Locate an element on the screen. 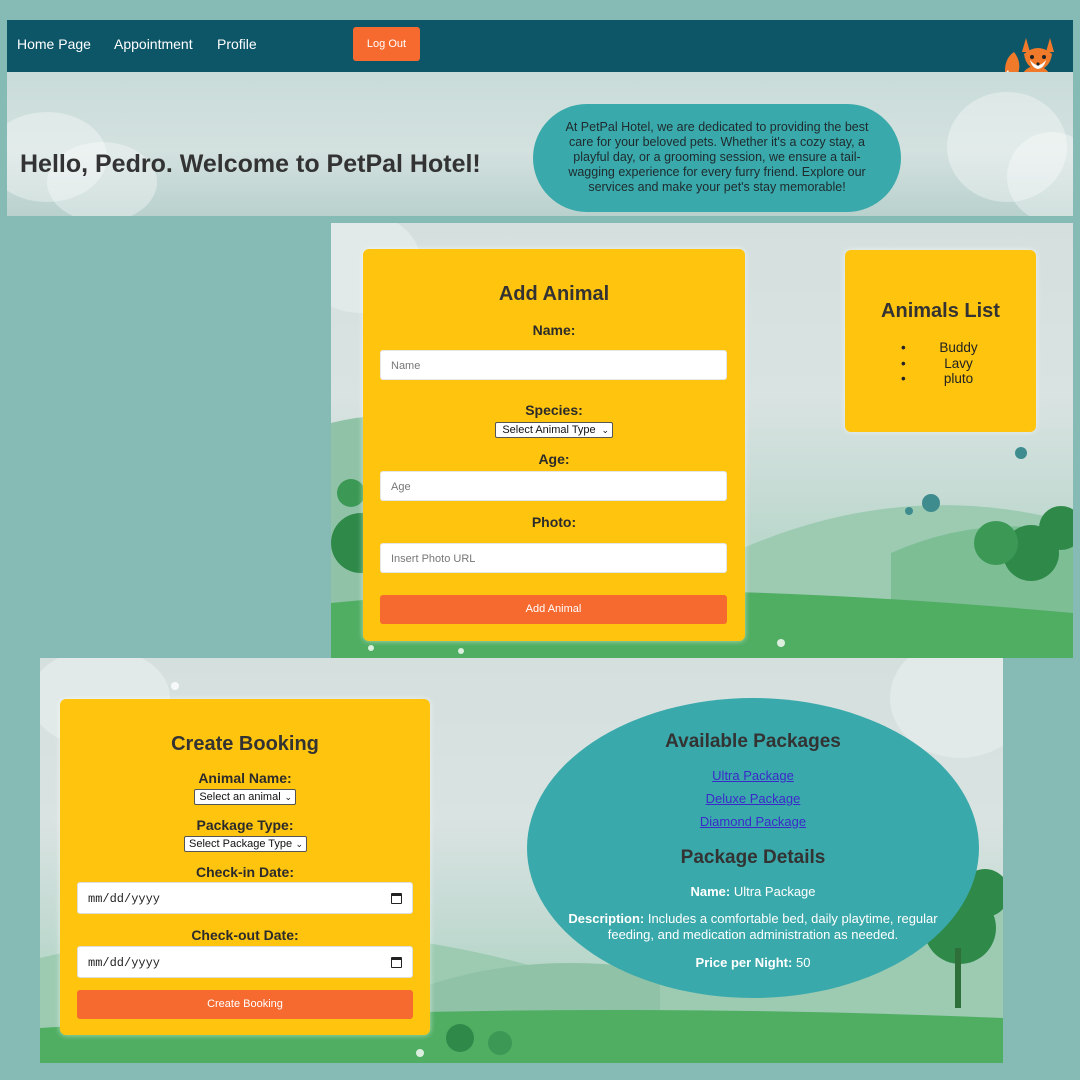 This screenshot has height=1080, width=1080. species-select-value: Select Animal Type is located at coordinates (549, 430).